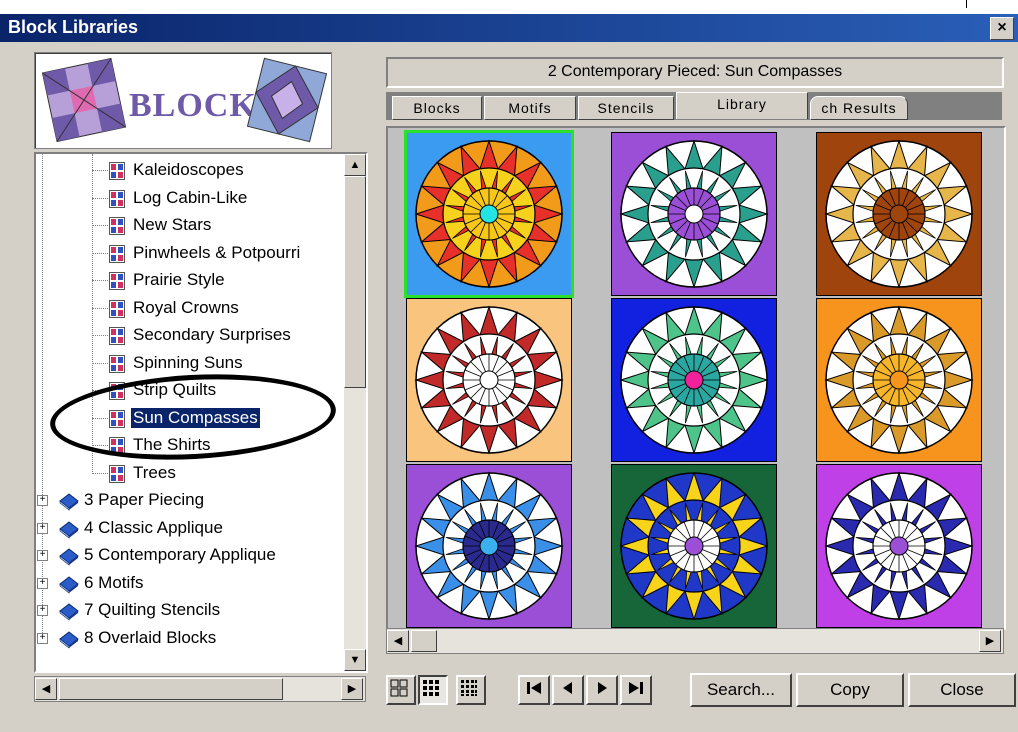 This screenshot has height=732, width=1018. What do you see at coordinates (1002, 28) in the screenshot?
I see `window-close-button: ×` at bounding box center [1002, 28].